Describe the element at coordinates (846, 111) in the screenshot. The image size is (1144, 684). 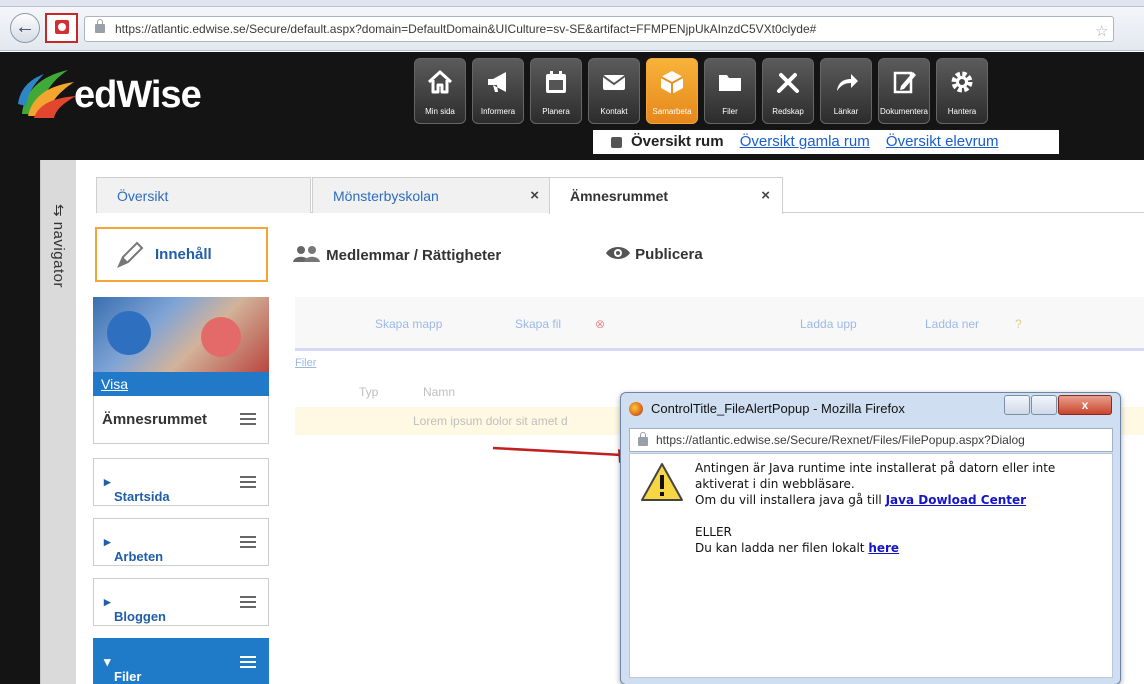
I see `nav-label: Länkar` at that location.